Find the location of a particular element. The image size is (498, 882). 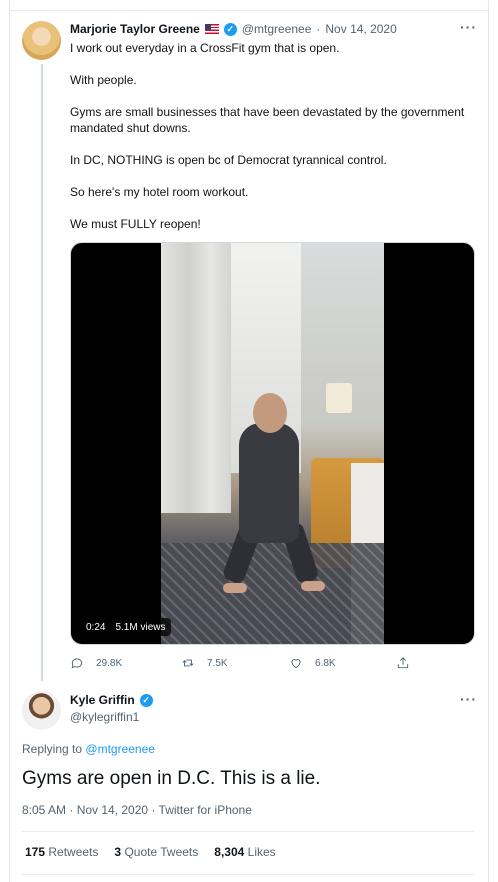

retweet-icon is located at coordinates (188, 663).